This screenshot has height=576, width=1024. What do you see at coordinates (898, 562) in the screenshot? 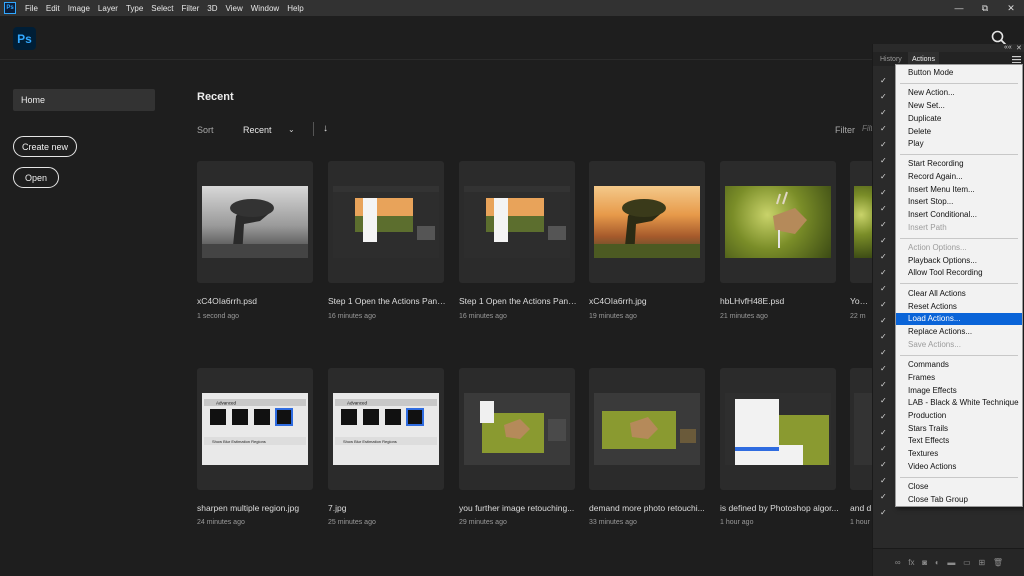
I see `link-icon: ∞` at bounding box center [898, 562].